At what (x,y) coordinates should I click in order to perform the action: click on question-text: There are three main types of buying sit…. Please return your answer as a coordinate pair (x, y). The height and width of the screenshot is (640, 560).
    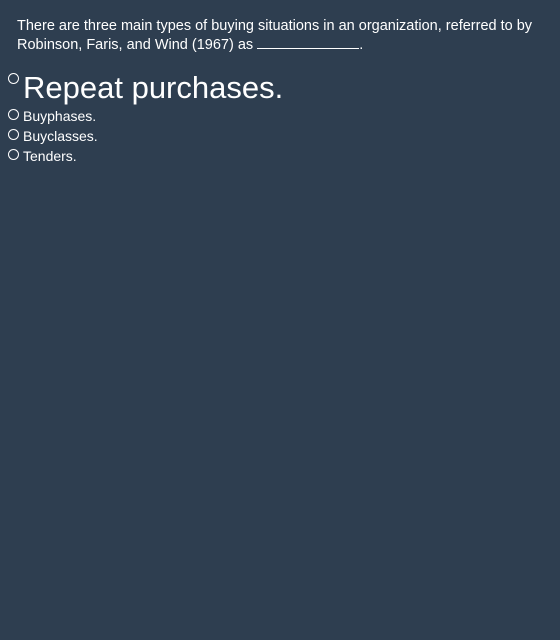
    Looking at the image, I should click on (277, 36).